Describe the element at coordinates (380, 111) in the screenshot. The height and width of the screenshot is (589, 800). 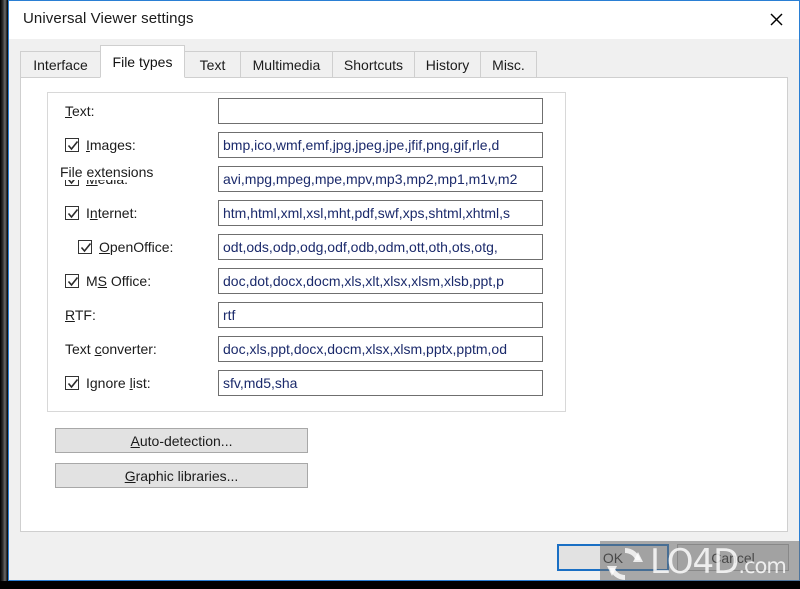
I see `extension-input-text` at that location.